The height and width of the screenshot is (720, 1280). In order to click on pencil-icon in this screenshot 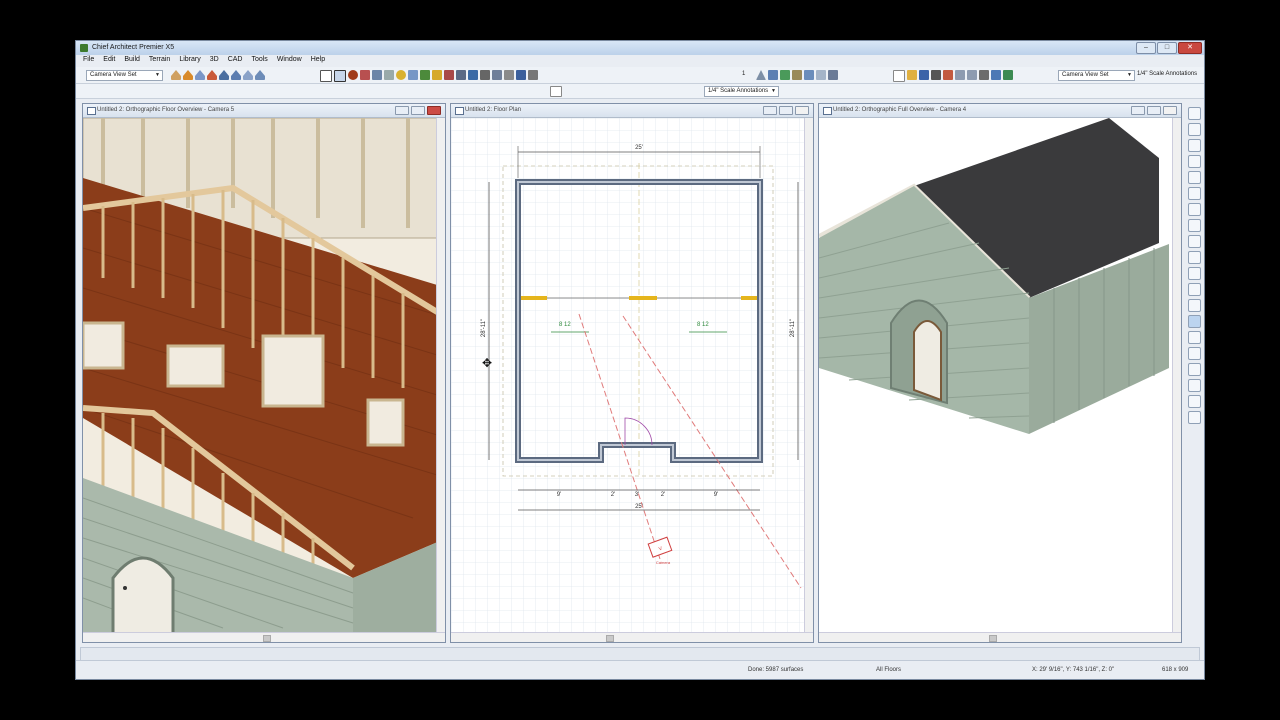, I will do `click(425, 75)`.